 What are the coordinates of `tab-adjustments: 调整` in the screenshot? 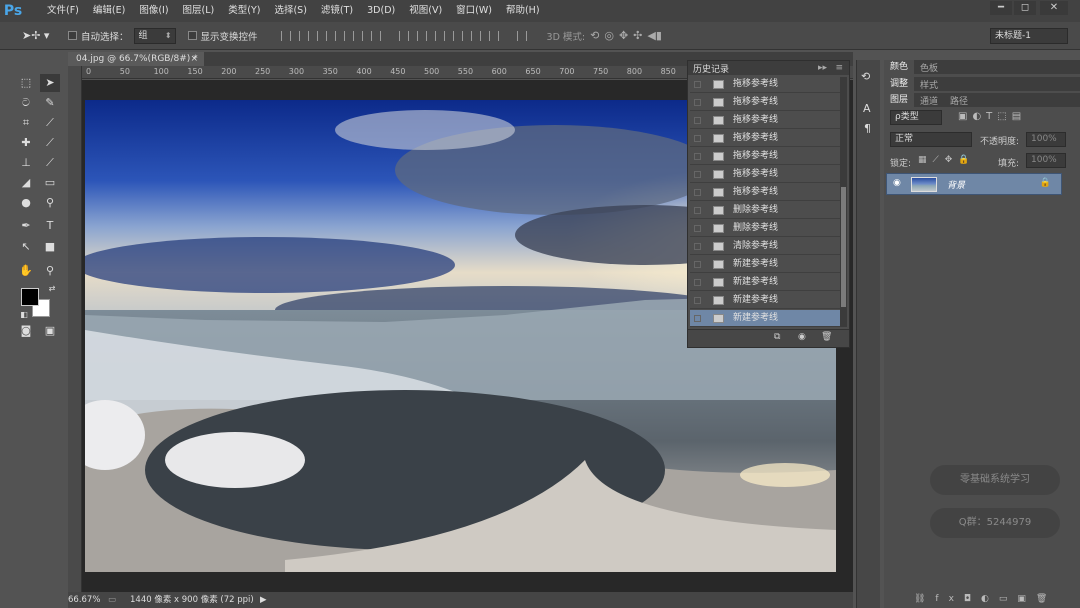 It's located at (899, 84).